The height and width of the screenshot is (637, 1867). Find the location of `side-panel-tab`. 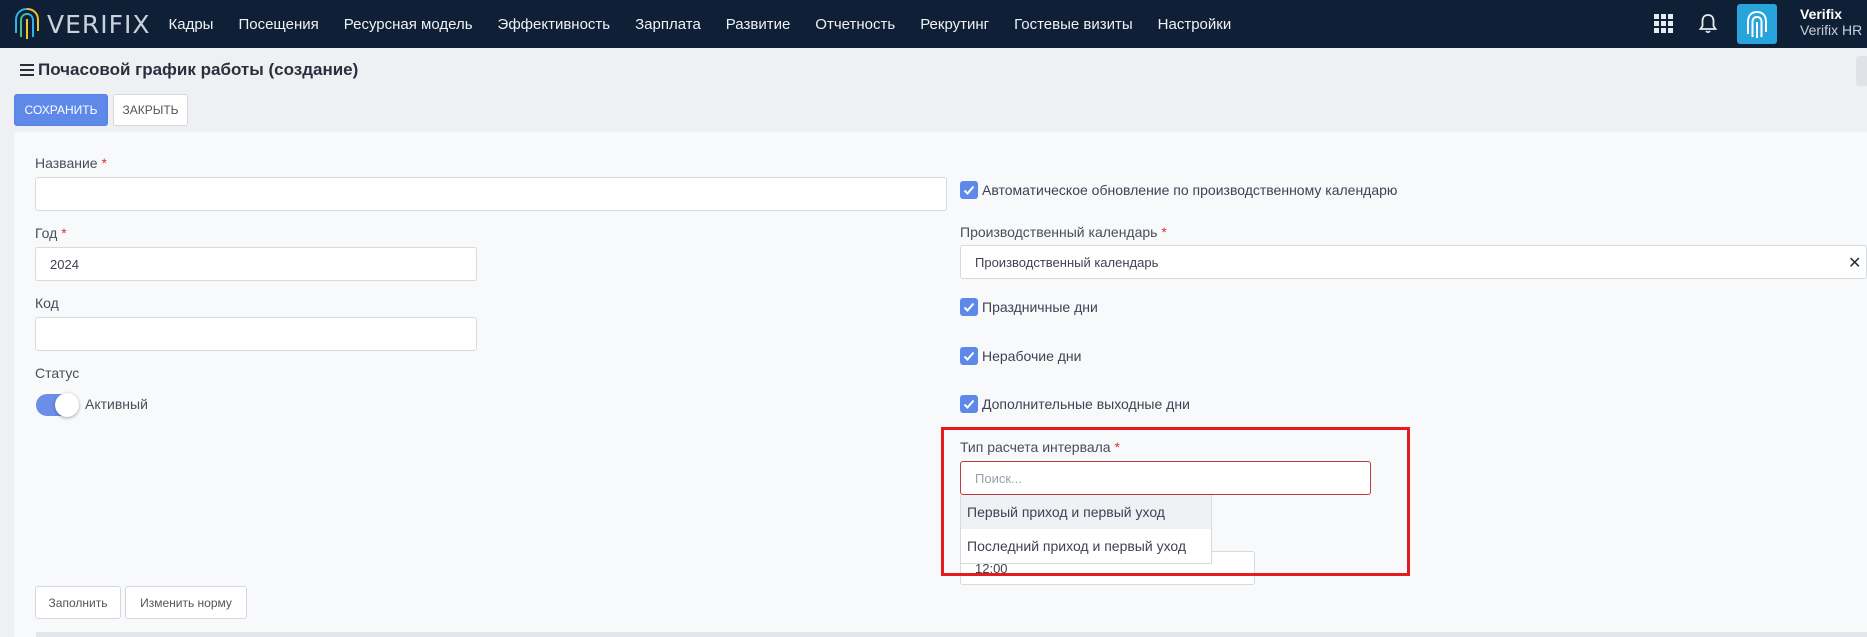

side-panel-tab is located at coordinates (1861, 71).